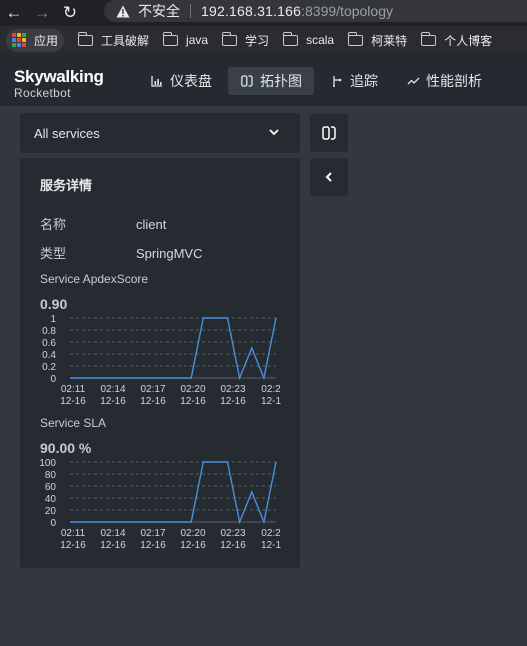 Image resolution: width=527 pixels, height=646 pixels. I want to click on bookmark-label: 柯莱特, so click(389, 40).